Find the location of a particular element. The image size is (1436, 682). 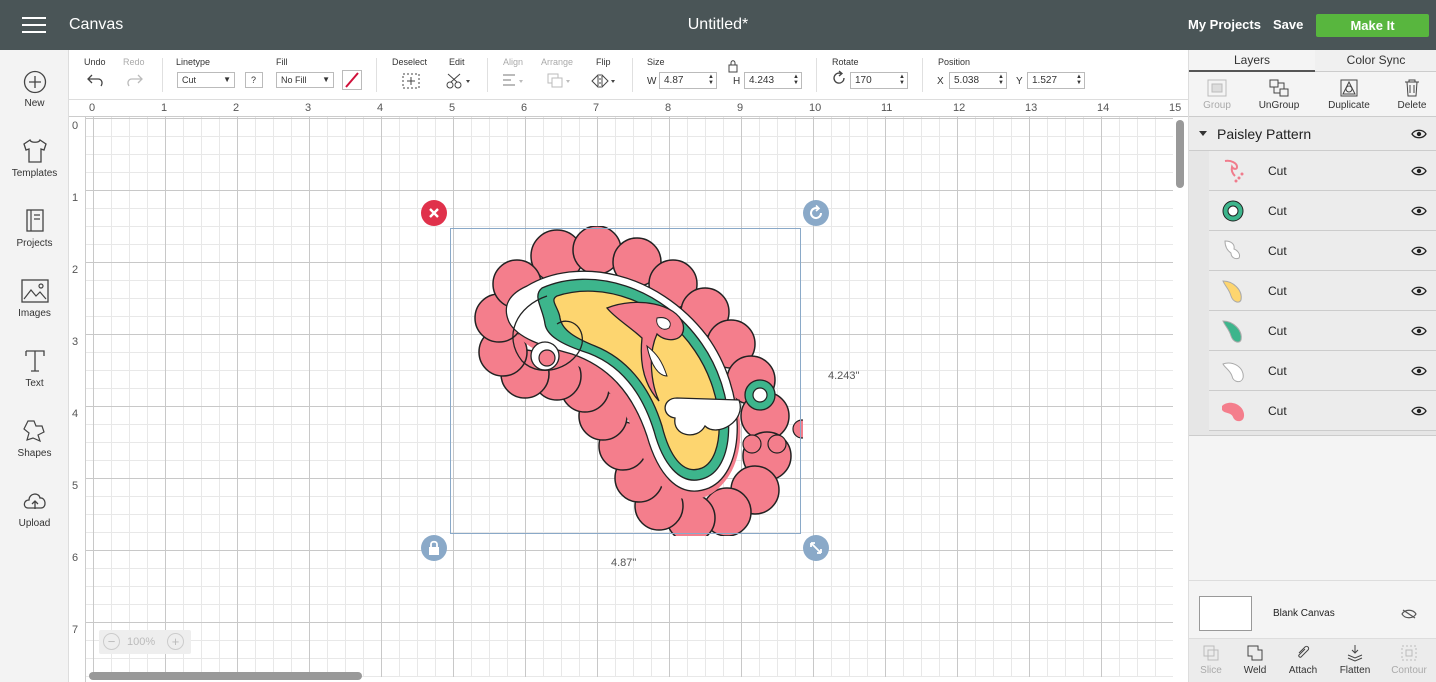

rotate-label: Rotate is located at coordinates (845, 62).